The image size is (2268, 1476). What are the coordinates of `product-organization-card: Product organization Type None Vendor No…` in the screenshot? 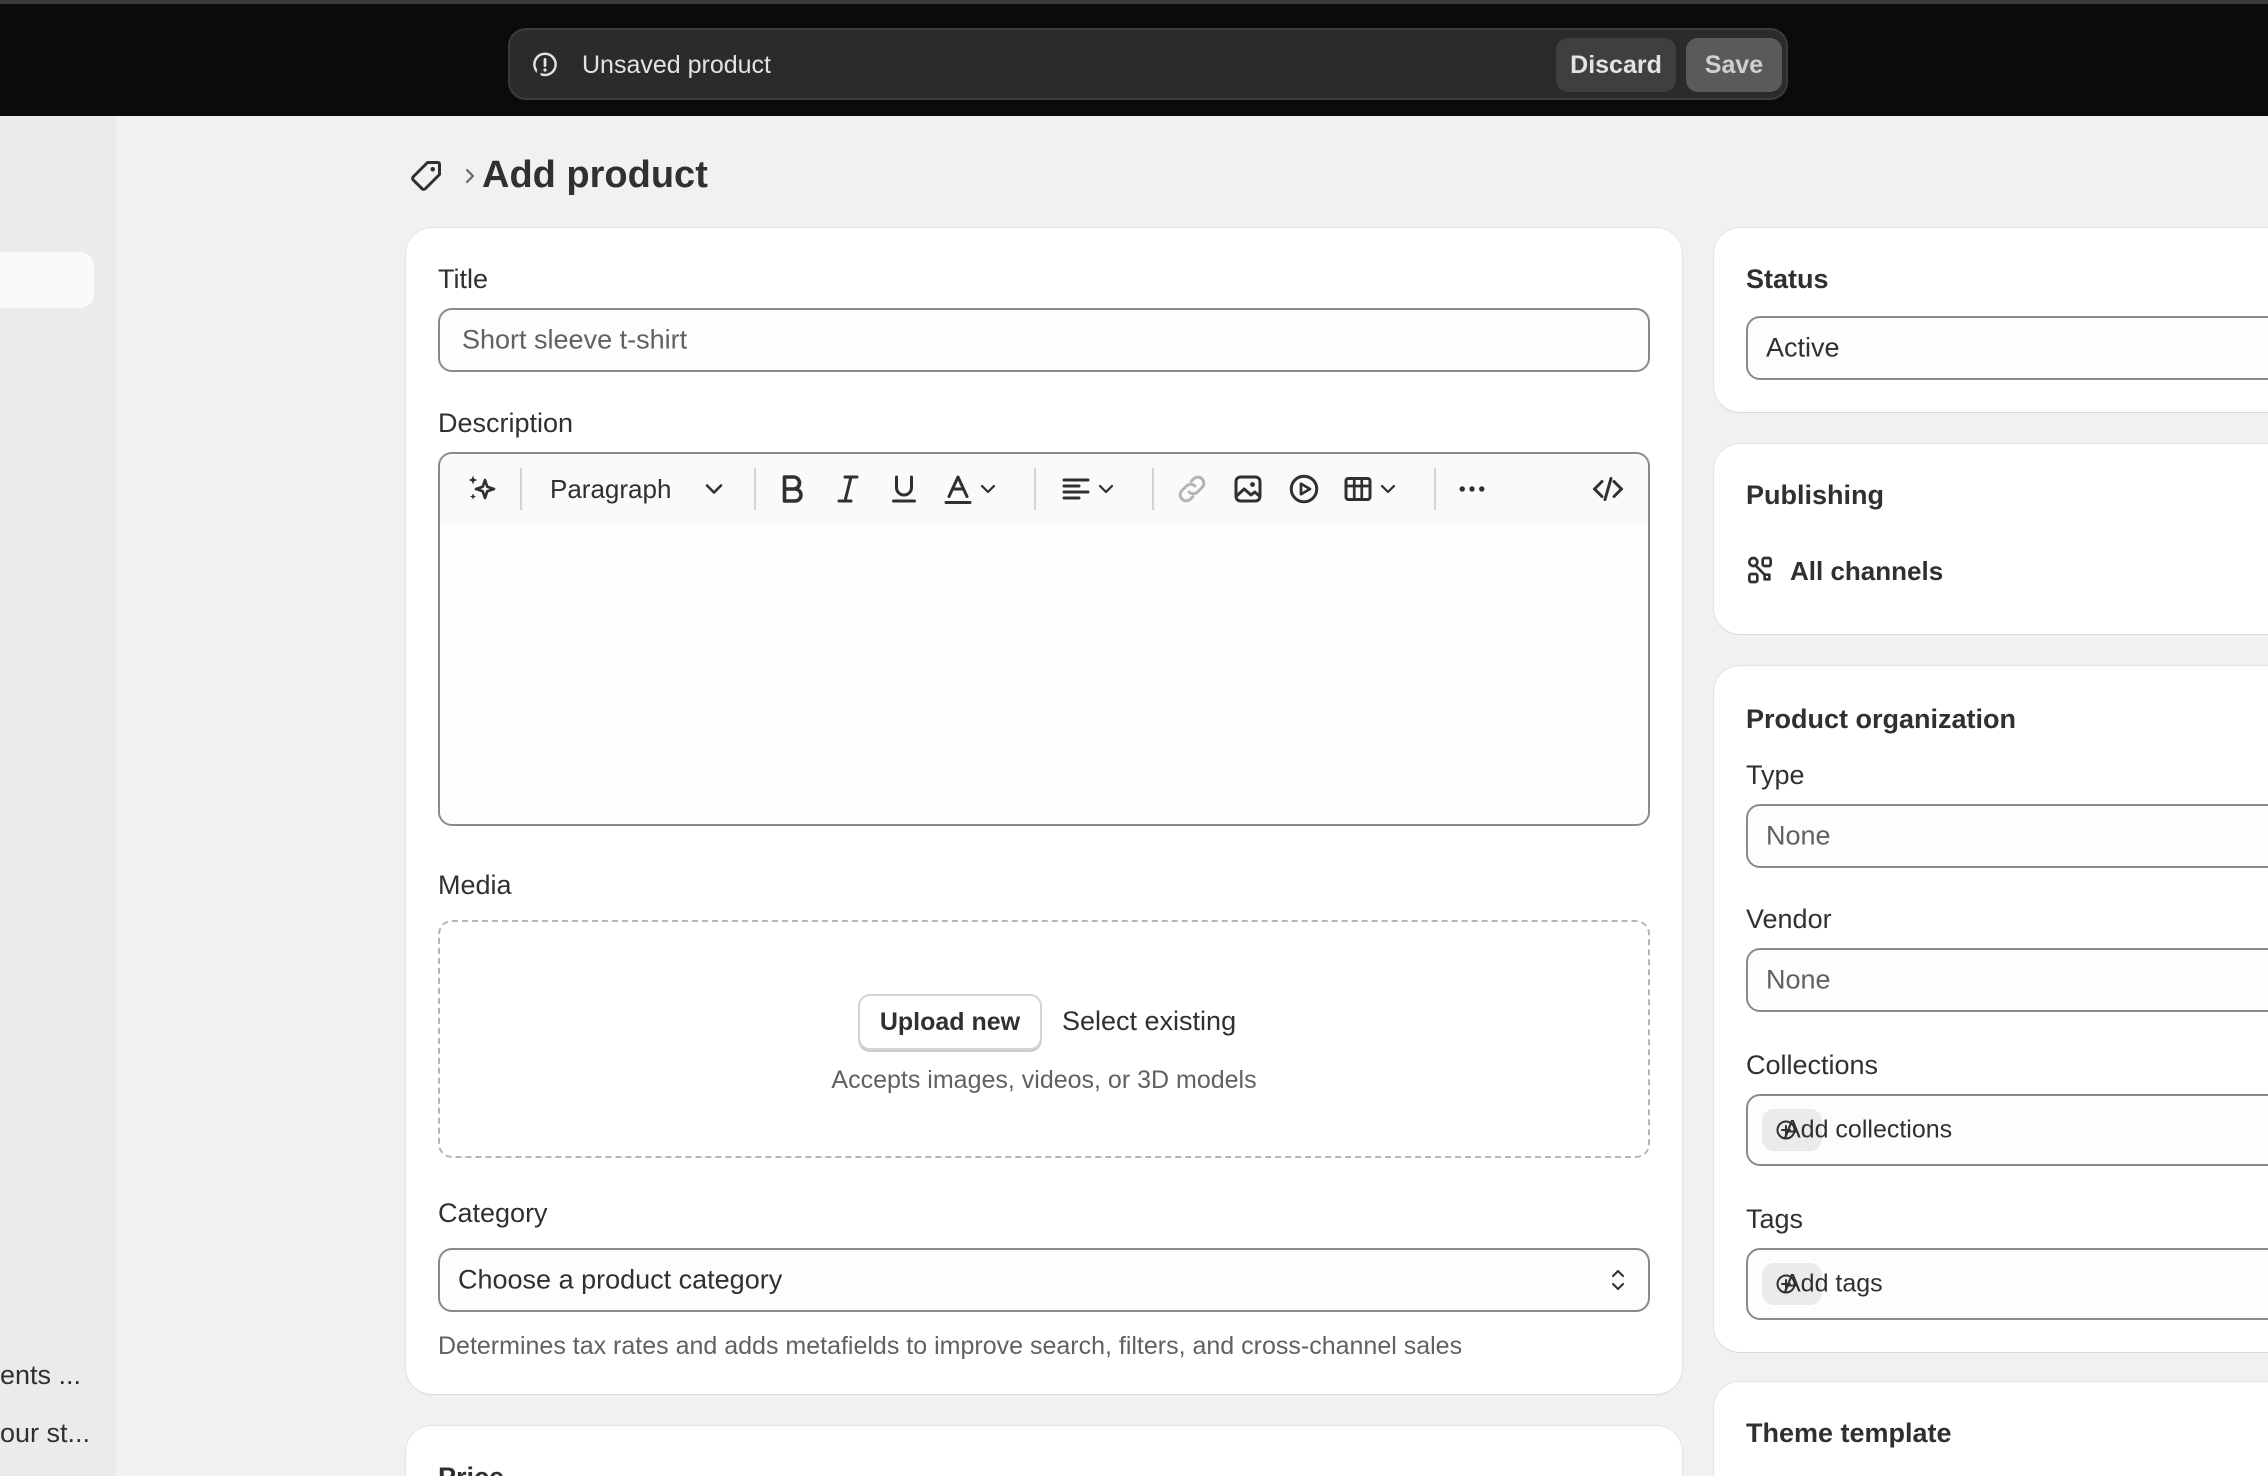 It's located at (1991, 1009).